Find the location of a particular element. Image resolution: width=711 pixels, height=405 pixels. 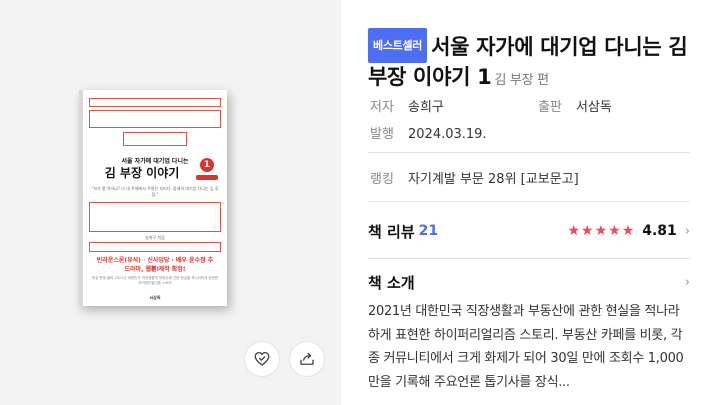

author-name: 송희구 is located at coordinates (426, 107).